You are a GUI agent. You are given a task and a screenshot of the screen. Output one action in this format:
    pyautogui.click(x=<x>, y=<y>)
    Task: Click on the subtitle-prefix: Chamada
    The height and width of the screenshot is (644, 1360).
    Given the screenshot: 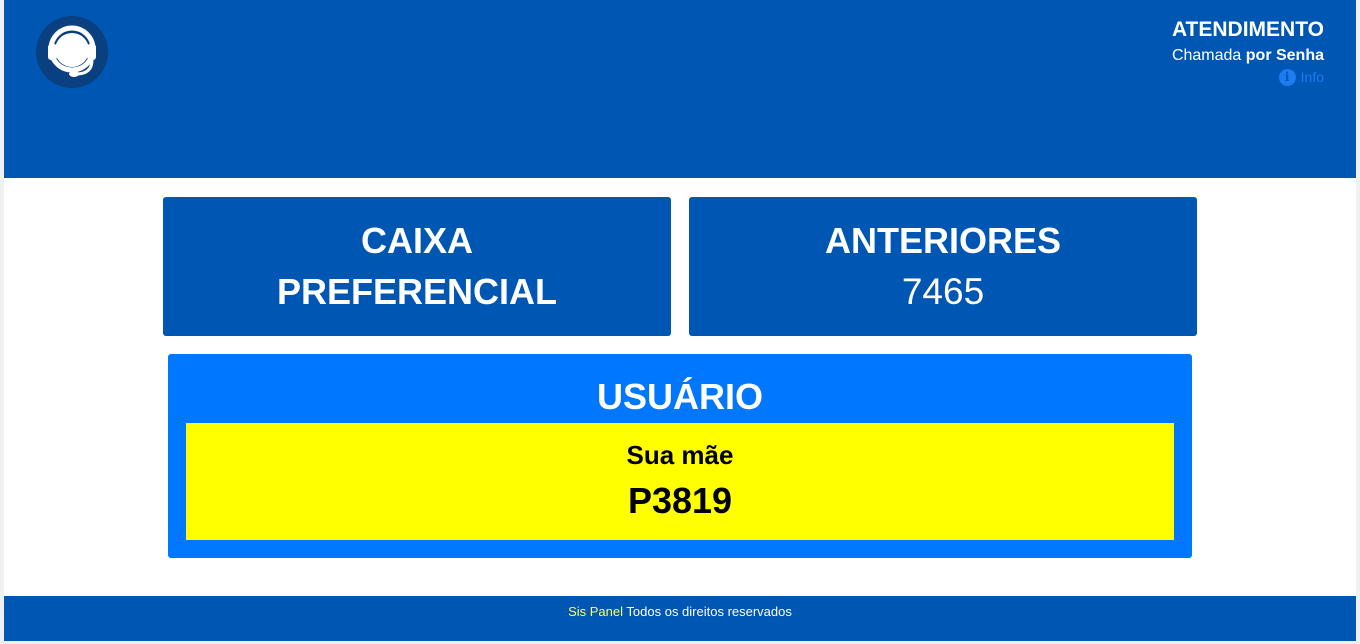 What is the action you would take?
    pyautogui.click(x=1206, y=55)
    